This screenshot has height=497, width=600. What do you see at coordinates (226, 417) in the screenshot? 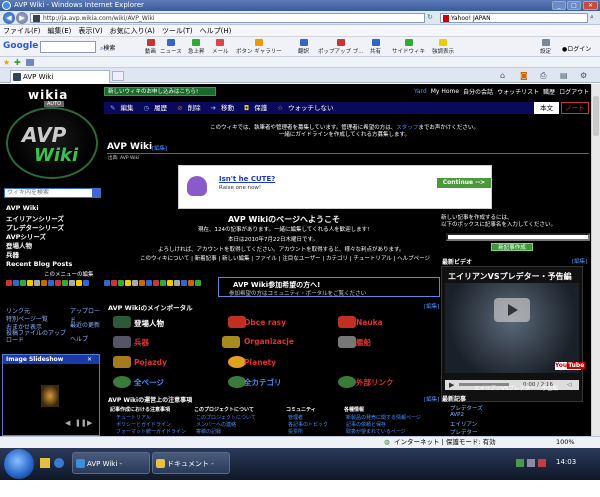
I see `column-item: このプロジェクトについて` at bounding box center [226, 417].